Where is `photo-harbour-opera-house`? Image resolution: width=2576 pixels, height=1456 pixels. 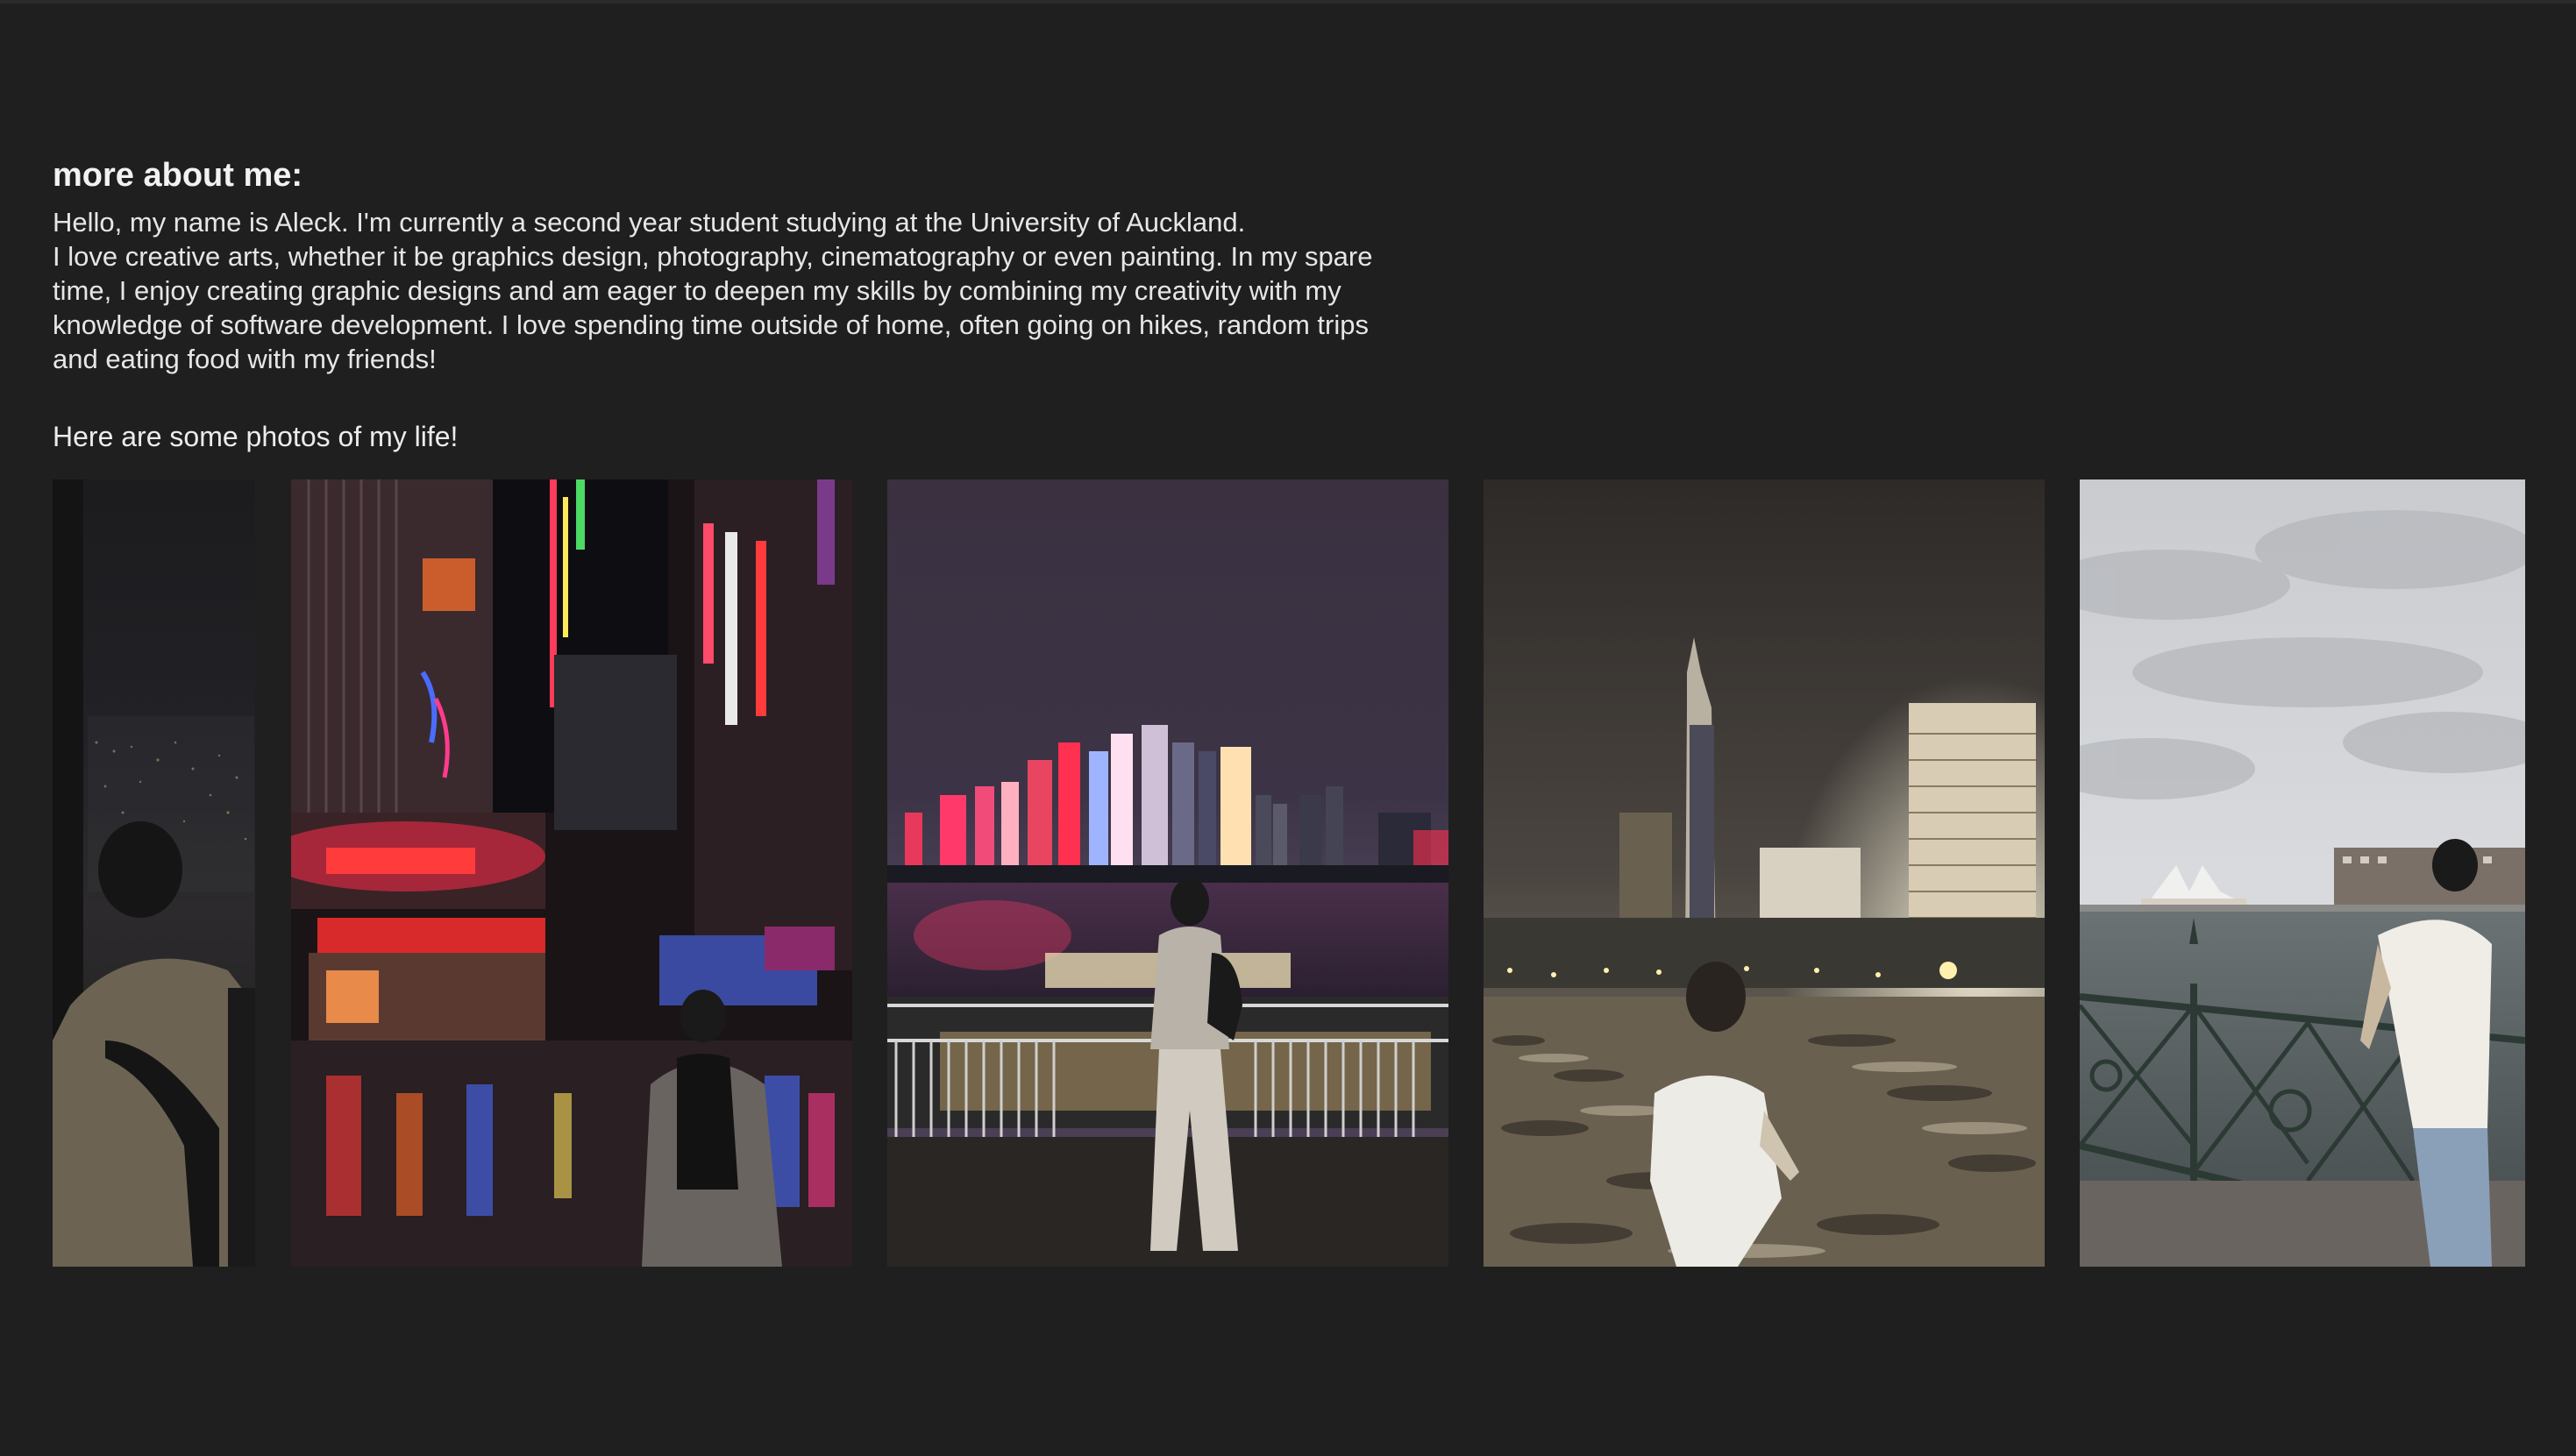 photo-harbour-opera-house is located at coordinates (2302, 873).